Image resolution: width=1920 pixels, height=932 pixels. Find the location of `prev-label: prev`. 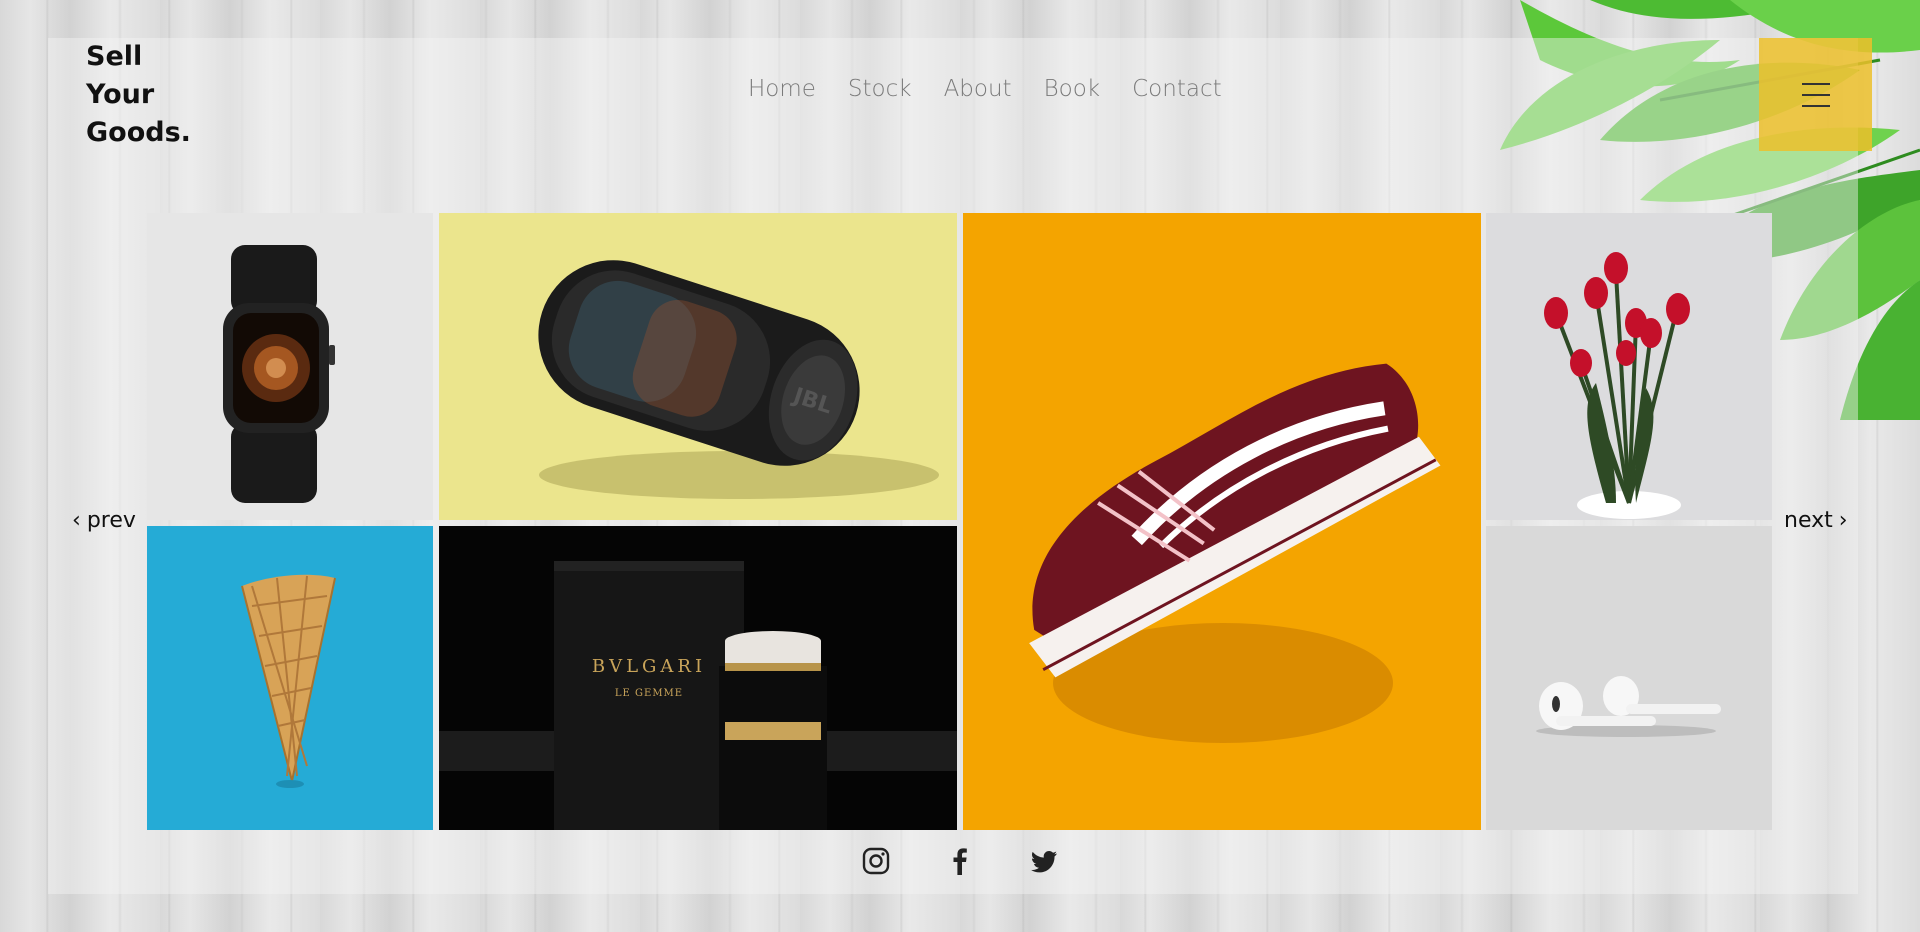

prev-label: prev is located at coordinates (111, 520).